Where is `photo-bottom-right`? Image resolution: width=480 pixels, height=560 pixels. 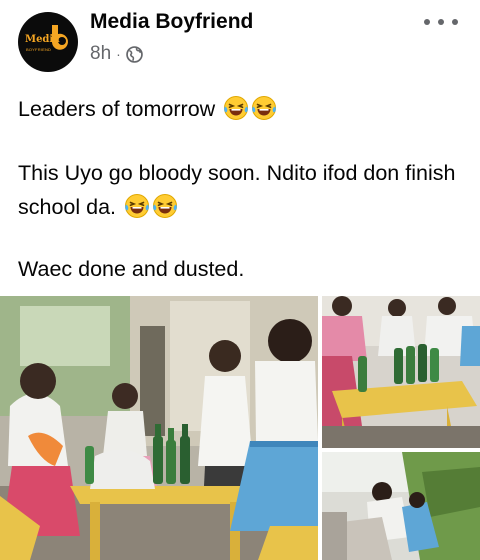
photo-bottom-right is located at coordinates (401, 506).